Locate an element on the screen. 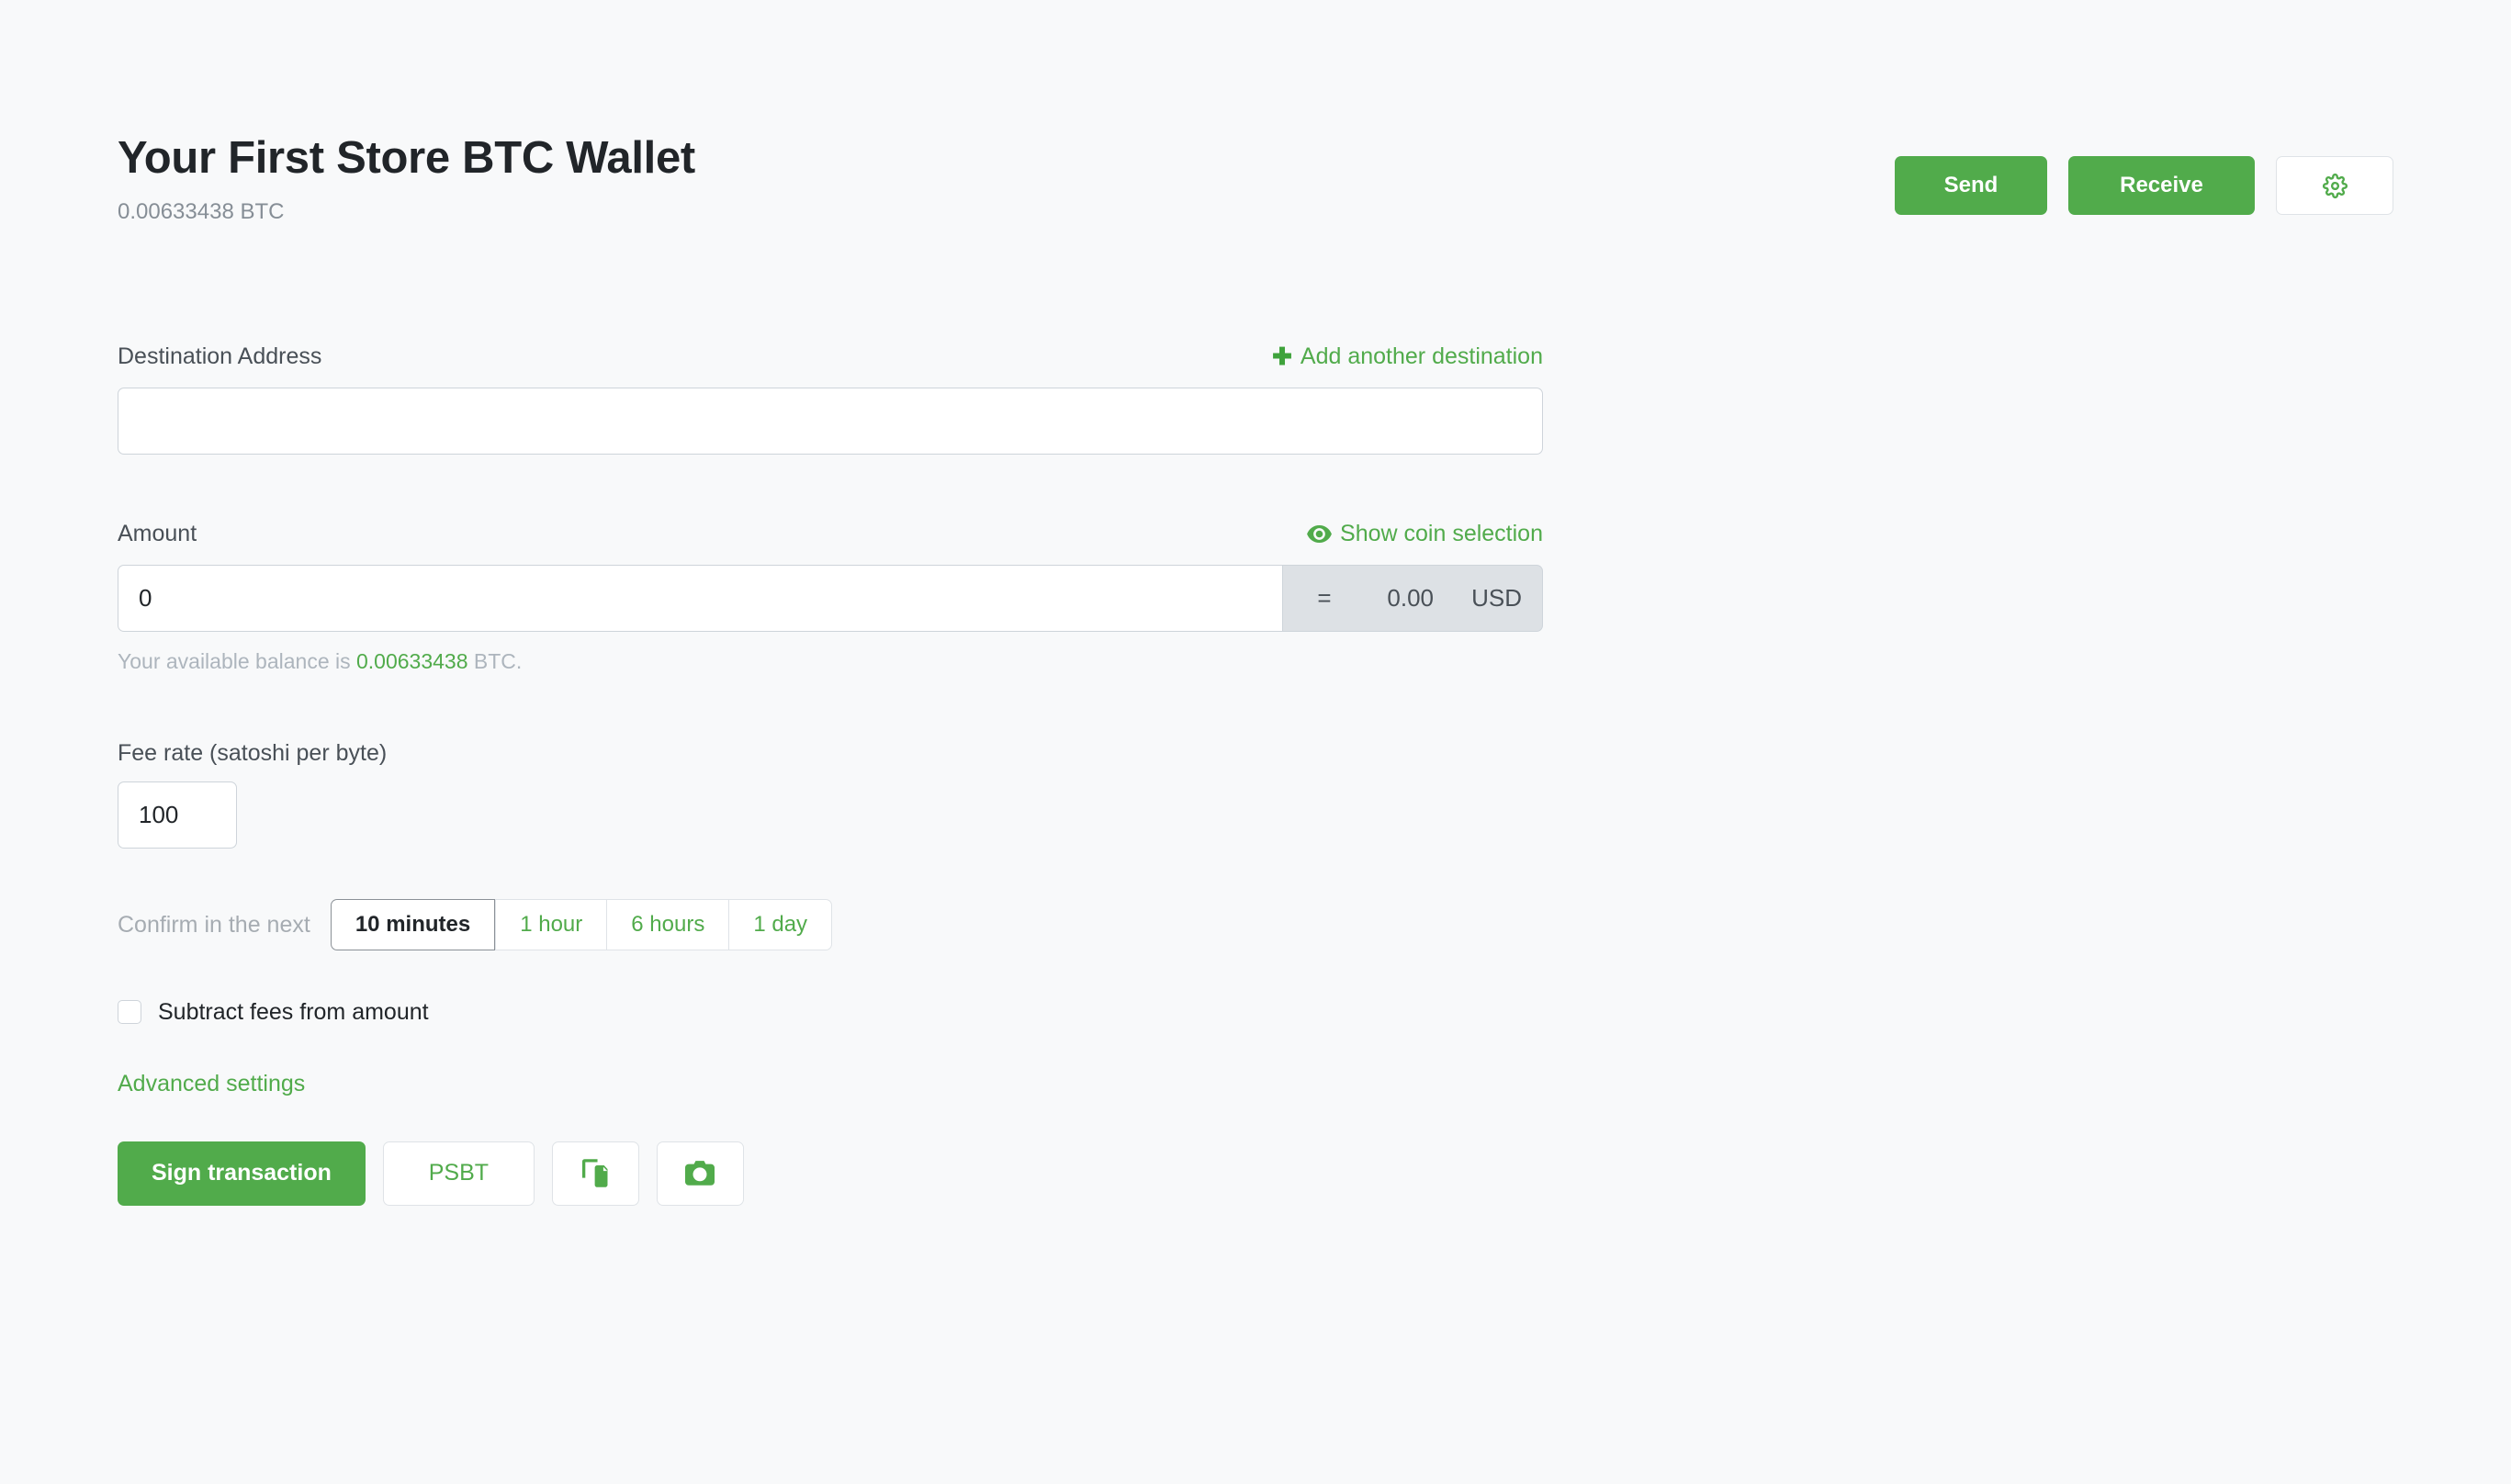 The height and width of the screenshot is (1484, 2511). receive-button: Receive is located at coordinates (2161, 186).